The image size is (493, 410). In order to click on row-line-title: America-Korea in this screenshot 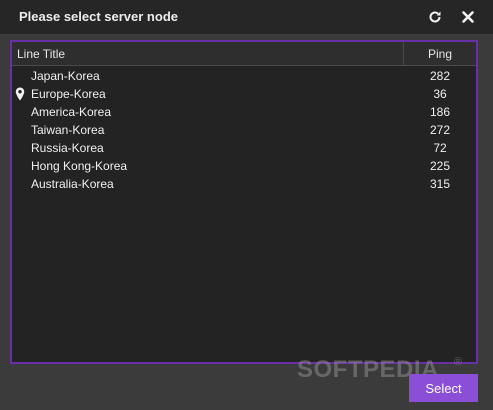, I will do `click(71, 112)`.